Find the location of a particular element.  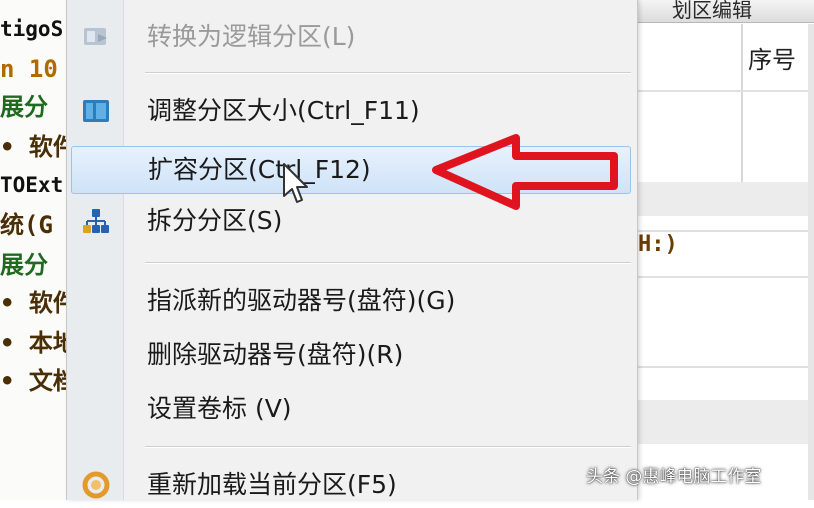

grid-header: 划区编辑 is located at coordinates (722, 11).